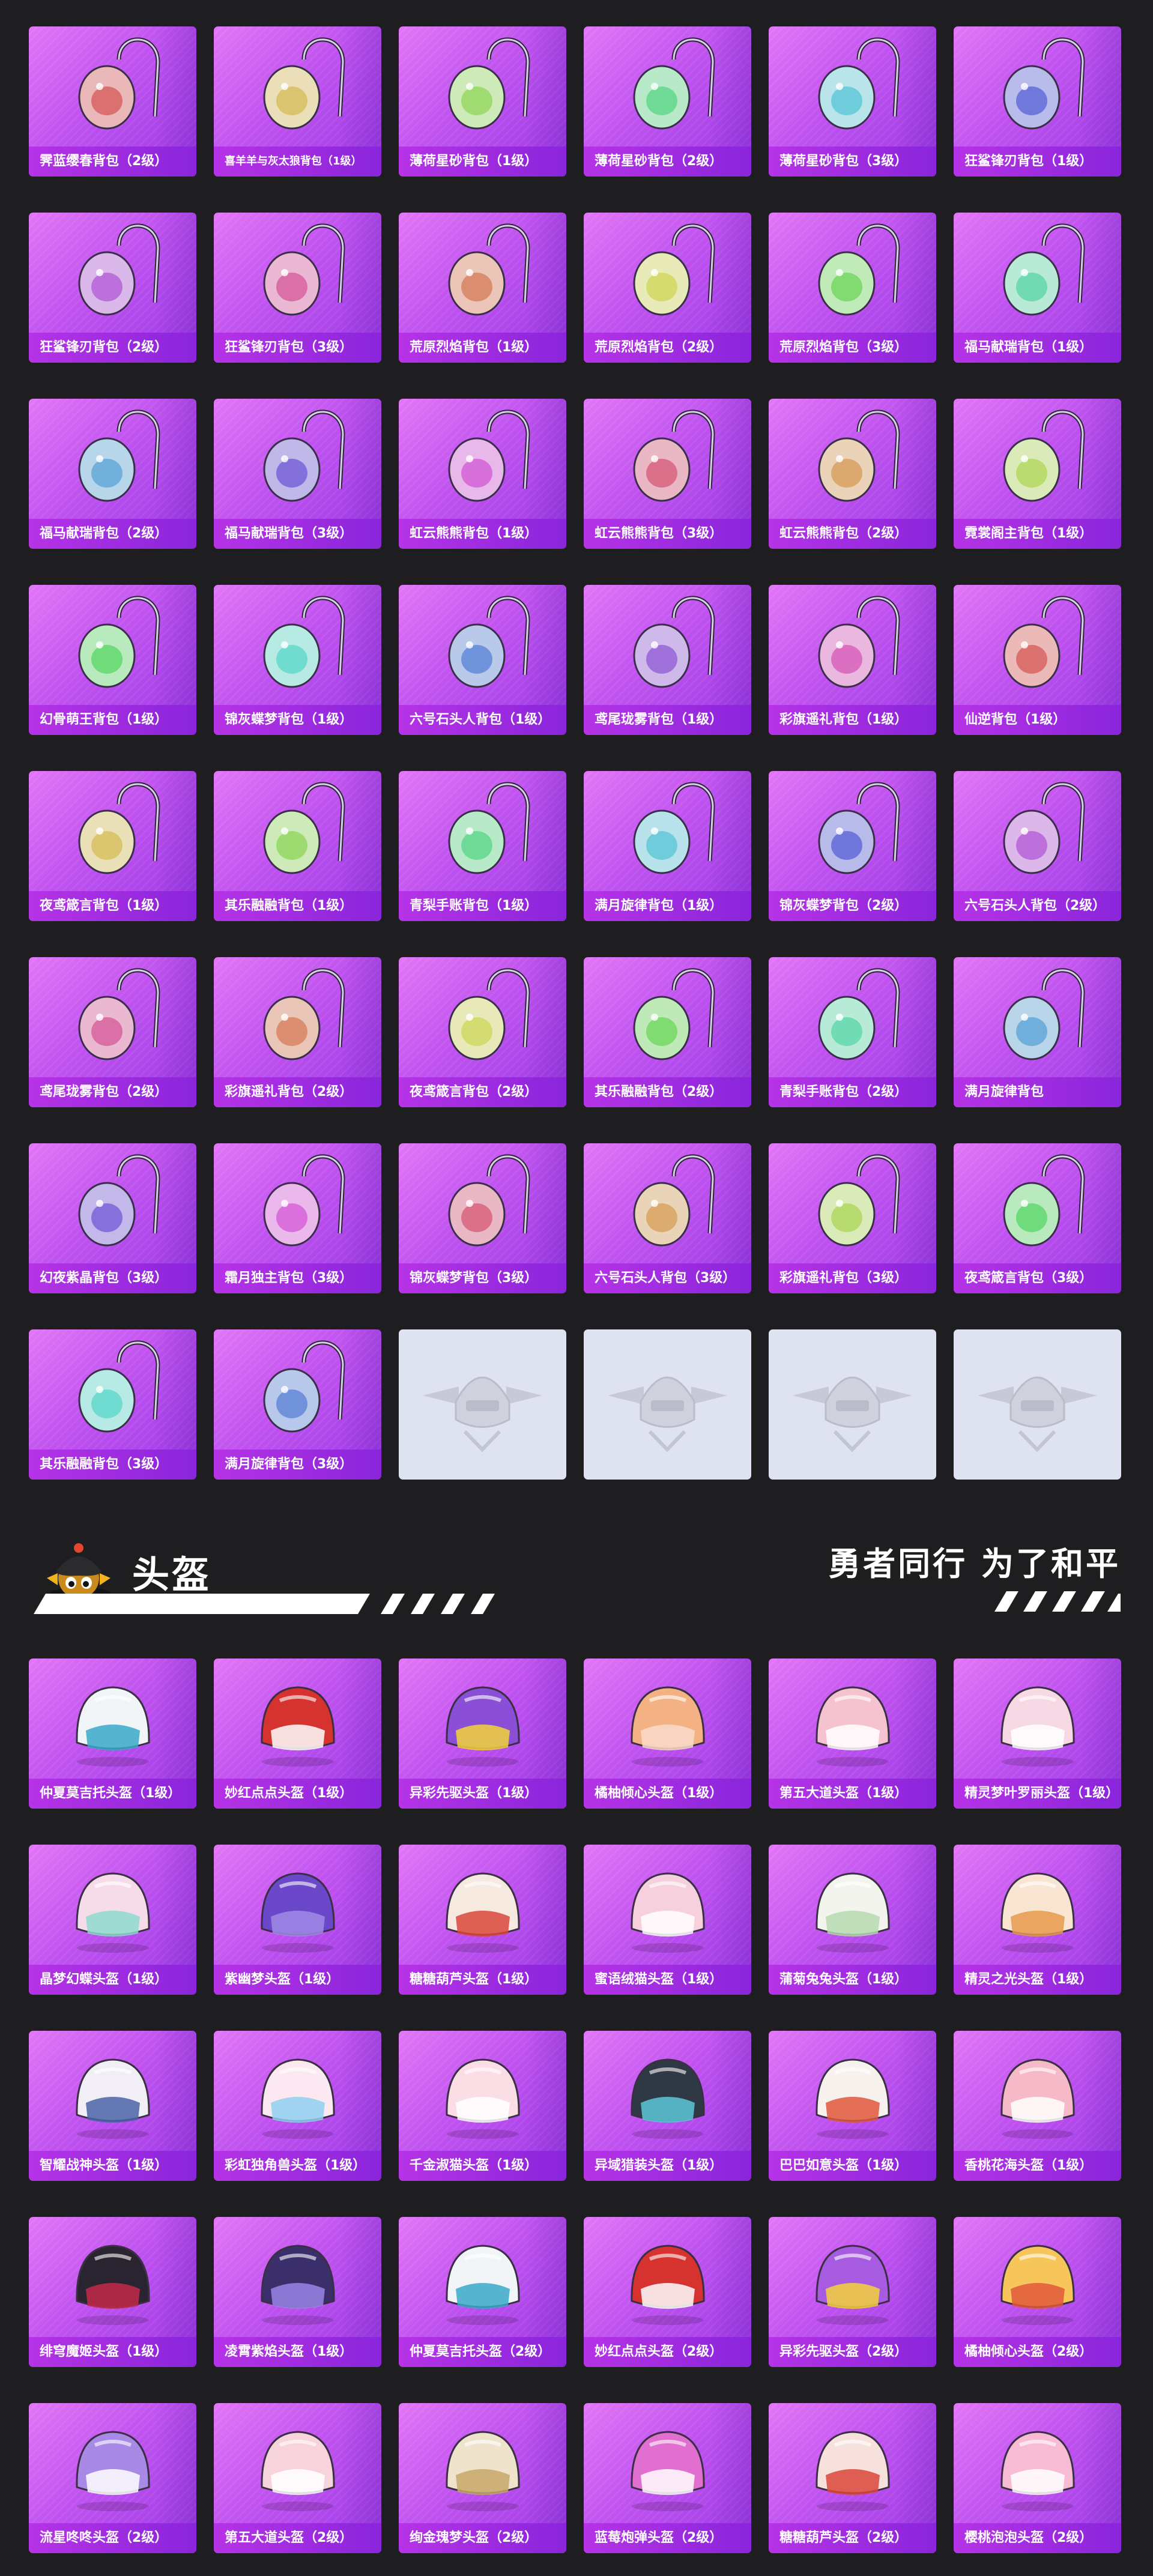  Describe the element at coordinates (667, 2106) in the screenshot. I see `helmet-card: 异域猎装头盔（1级）` at that location.